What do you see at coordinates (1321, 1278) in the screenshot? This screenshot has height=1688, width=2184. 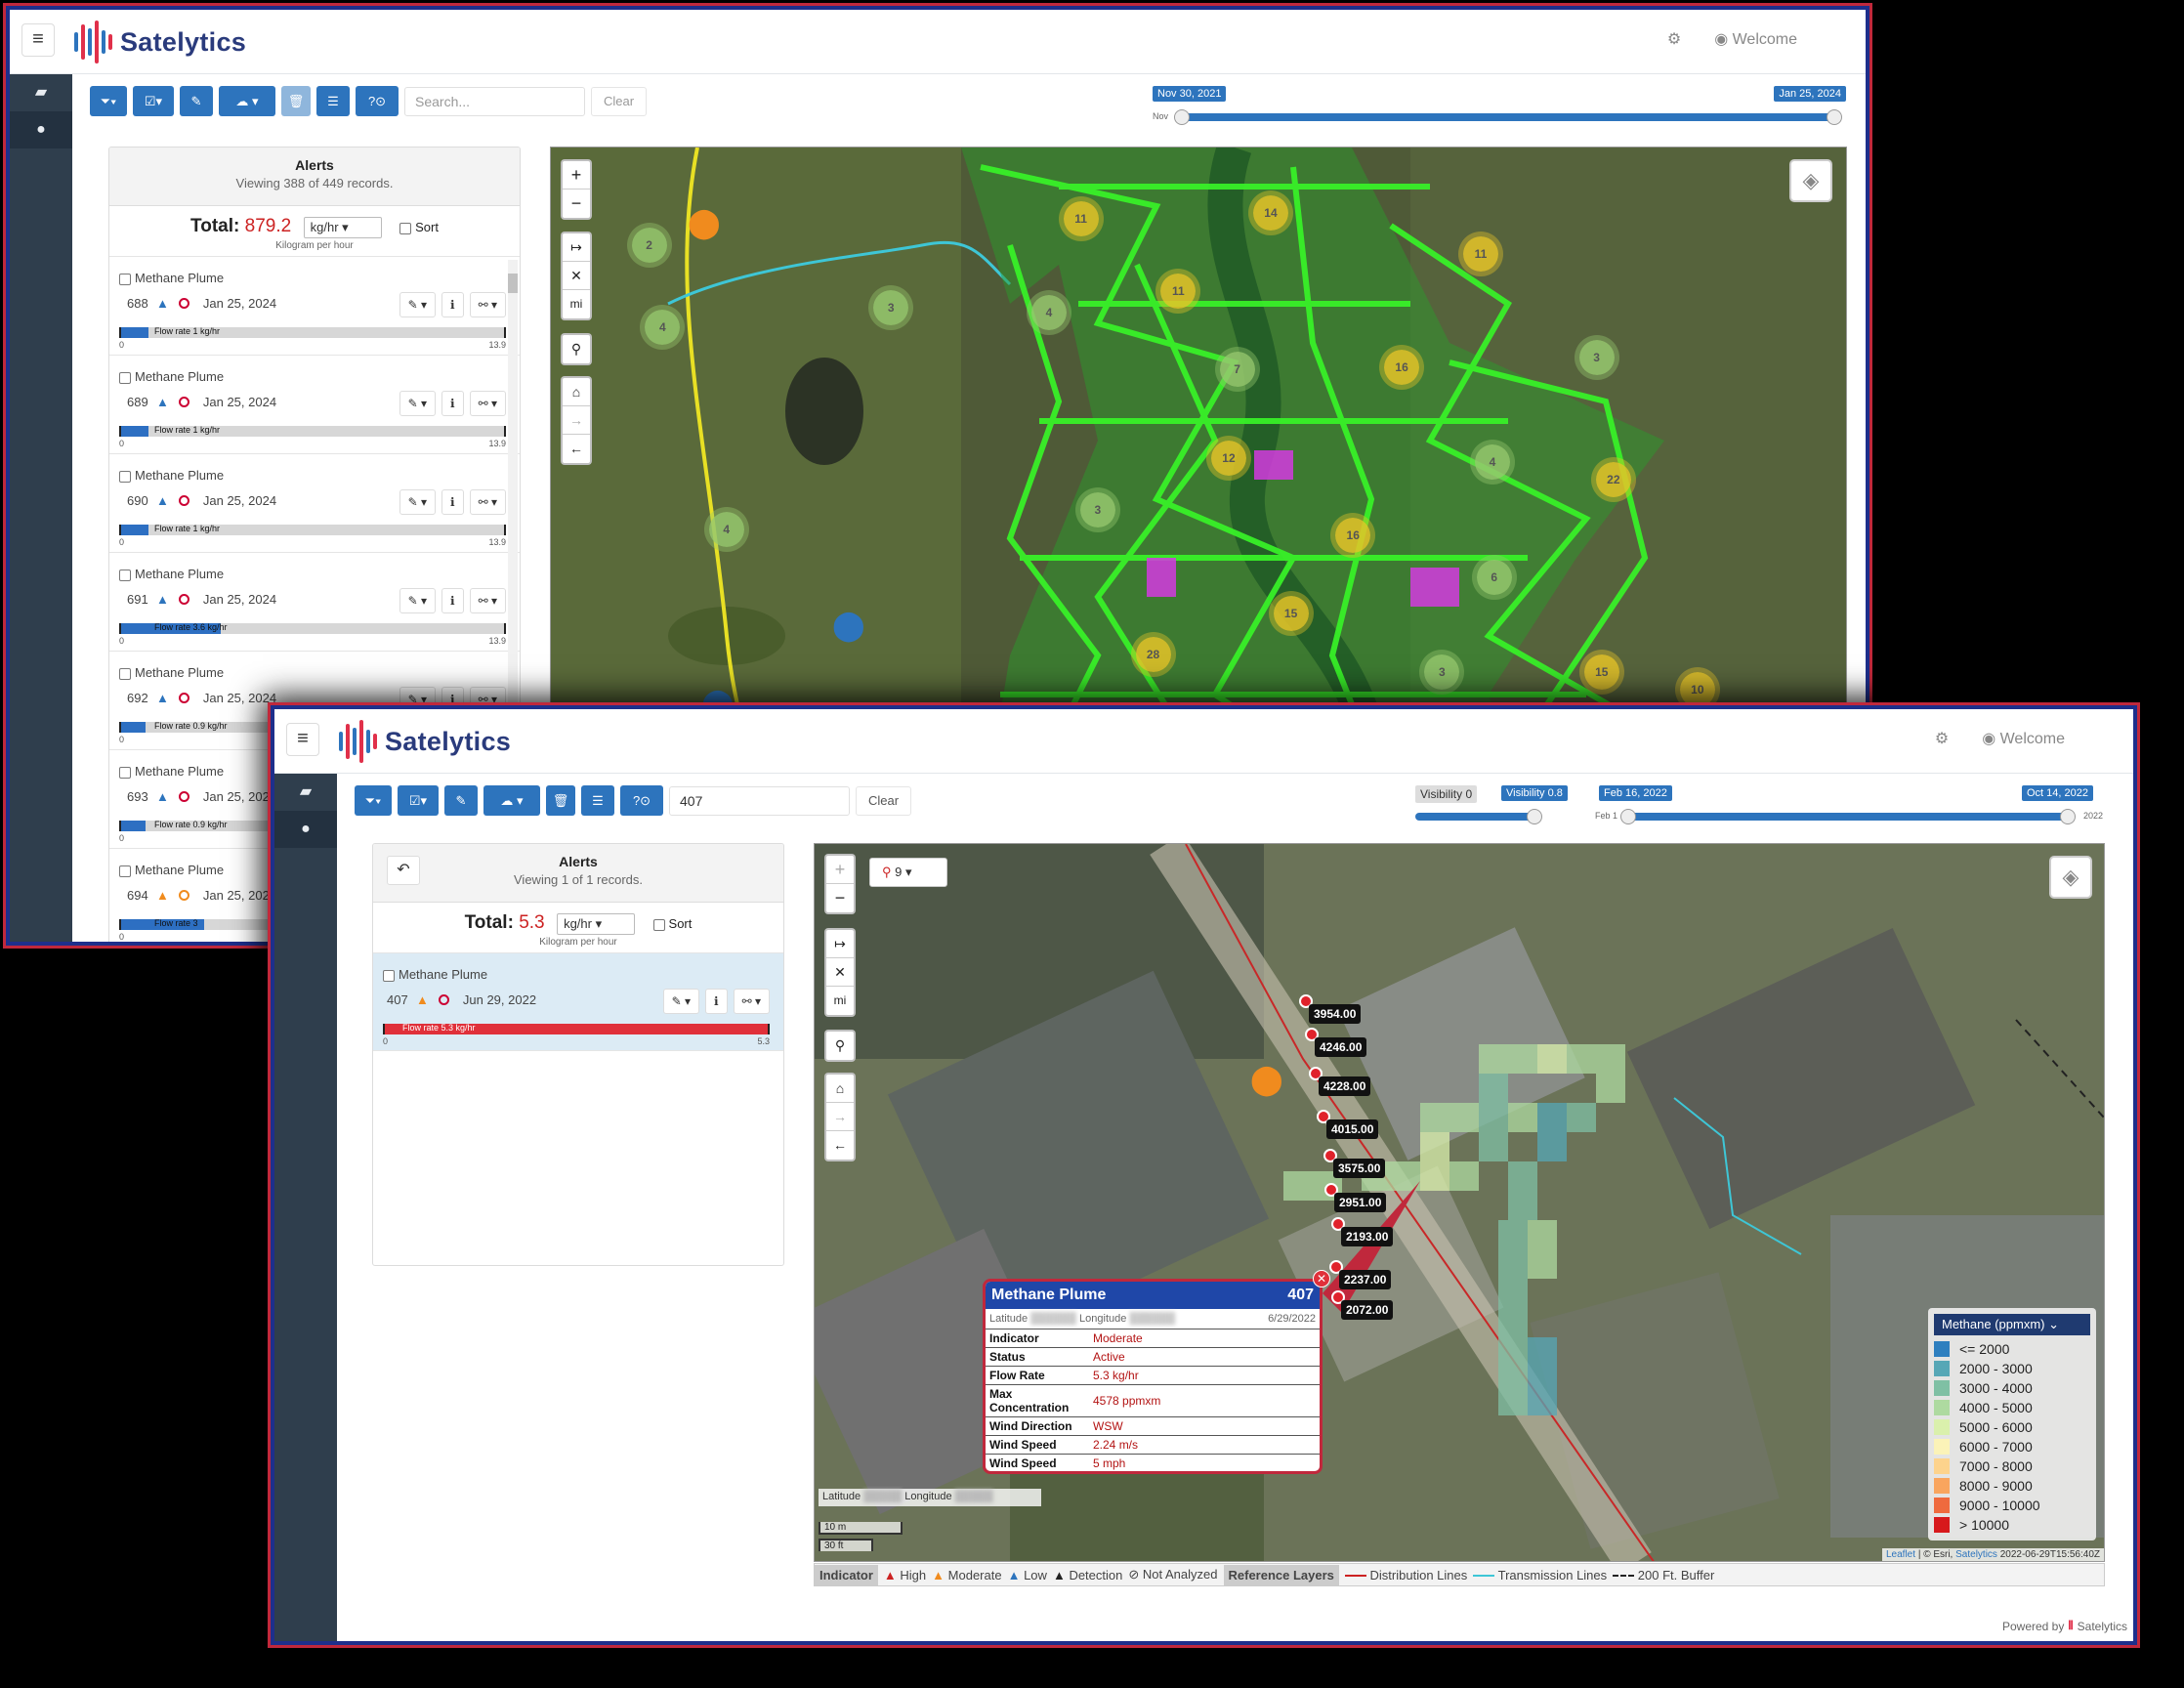 I see `popup-close-icon: ✕` at bounding box center [1321, 1278].